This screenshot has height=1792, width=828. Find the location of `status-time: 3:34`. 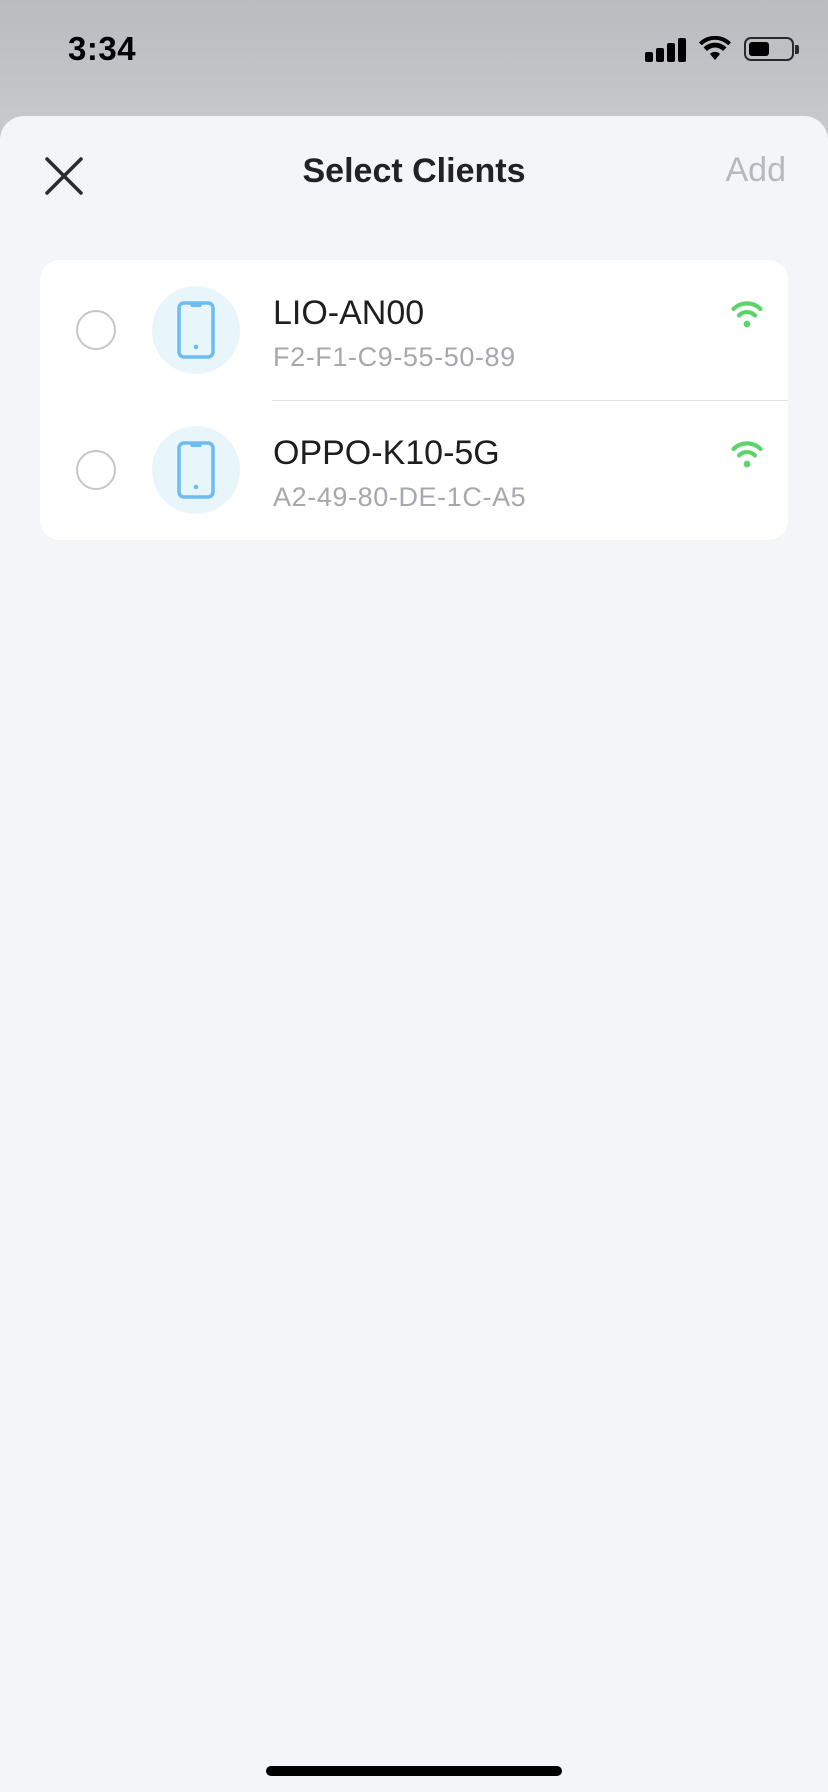

status-time: 3:34 is located at coordinates (102, 48).